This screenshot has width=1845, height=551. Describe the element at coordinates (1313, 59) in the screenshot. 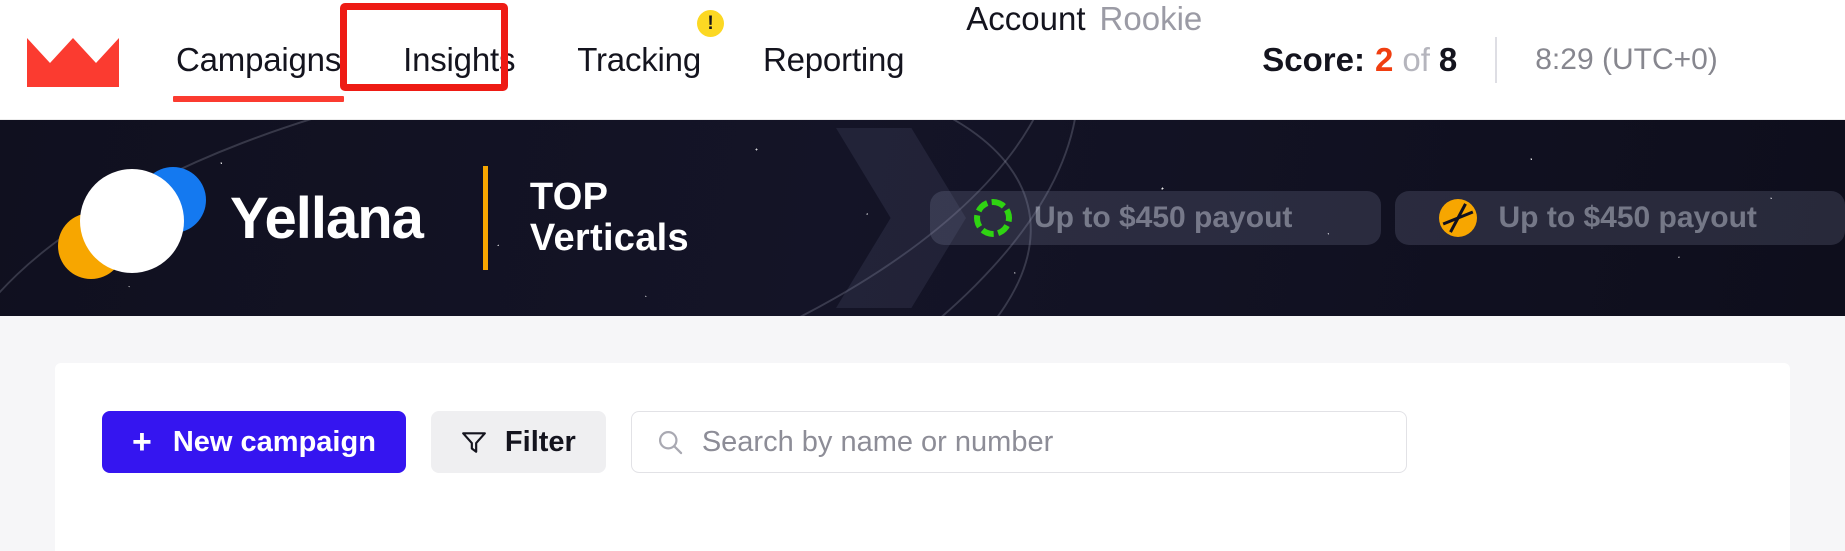

I see `score-label: Score:` at that location.